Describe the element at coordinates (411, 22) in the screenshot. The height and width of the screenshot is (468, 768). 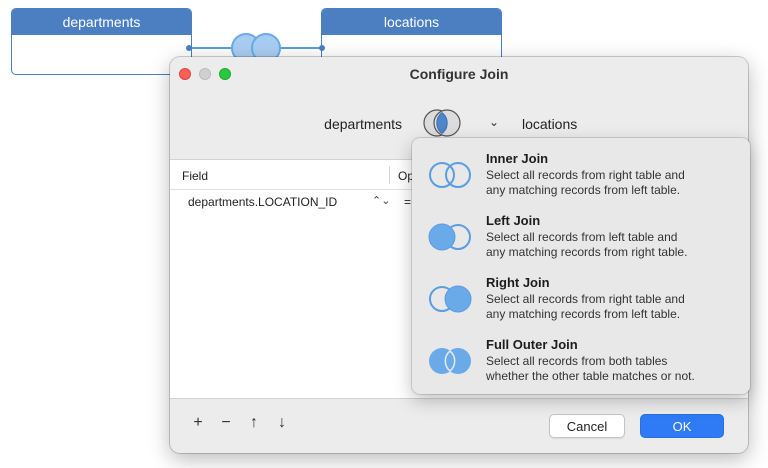
I see `table-header: locations` at that location.